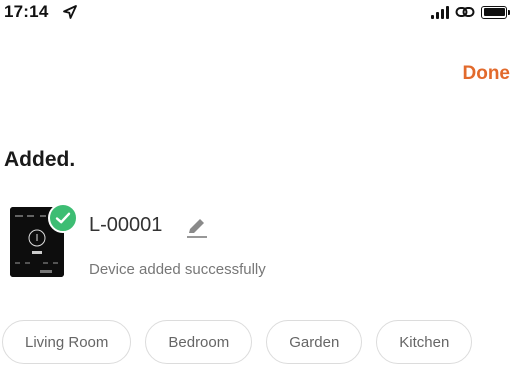 This screenshot has height=369, width=515. I want to click on room-chip-list: Living Room Bedroom Garden Kitchen, so click(237, 343).